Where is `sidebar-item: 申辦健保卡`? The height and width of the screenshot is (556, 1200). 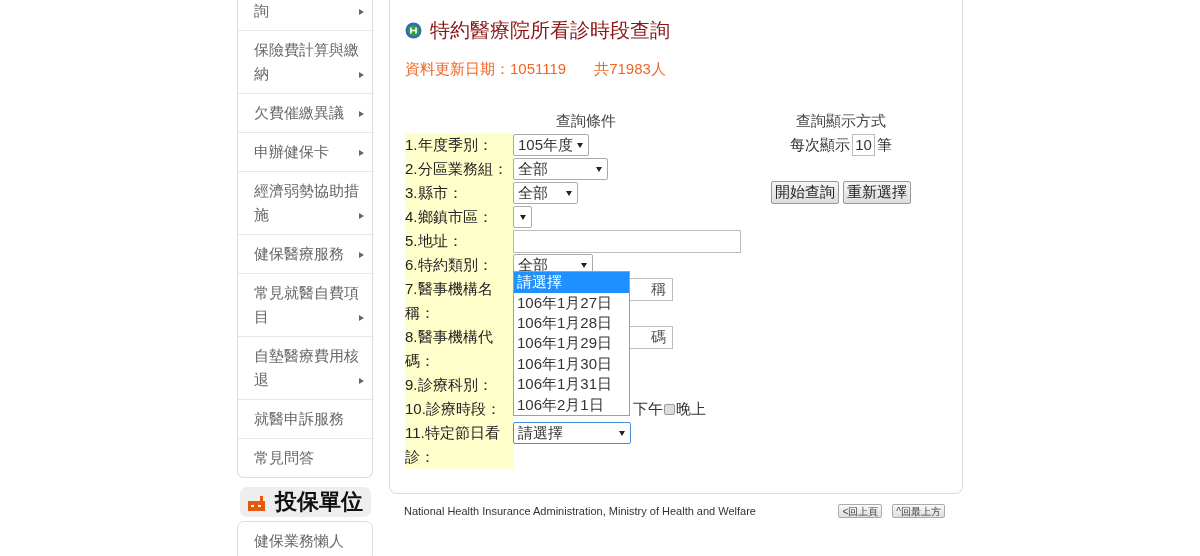
sidebar-item: 申辦健保卡 is located at coordinates (306, 152).